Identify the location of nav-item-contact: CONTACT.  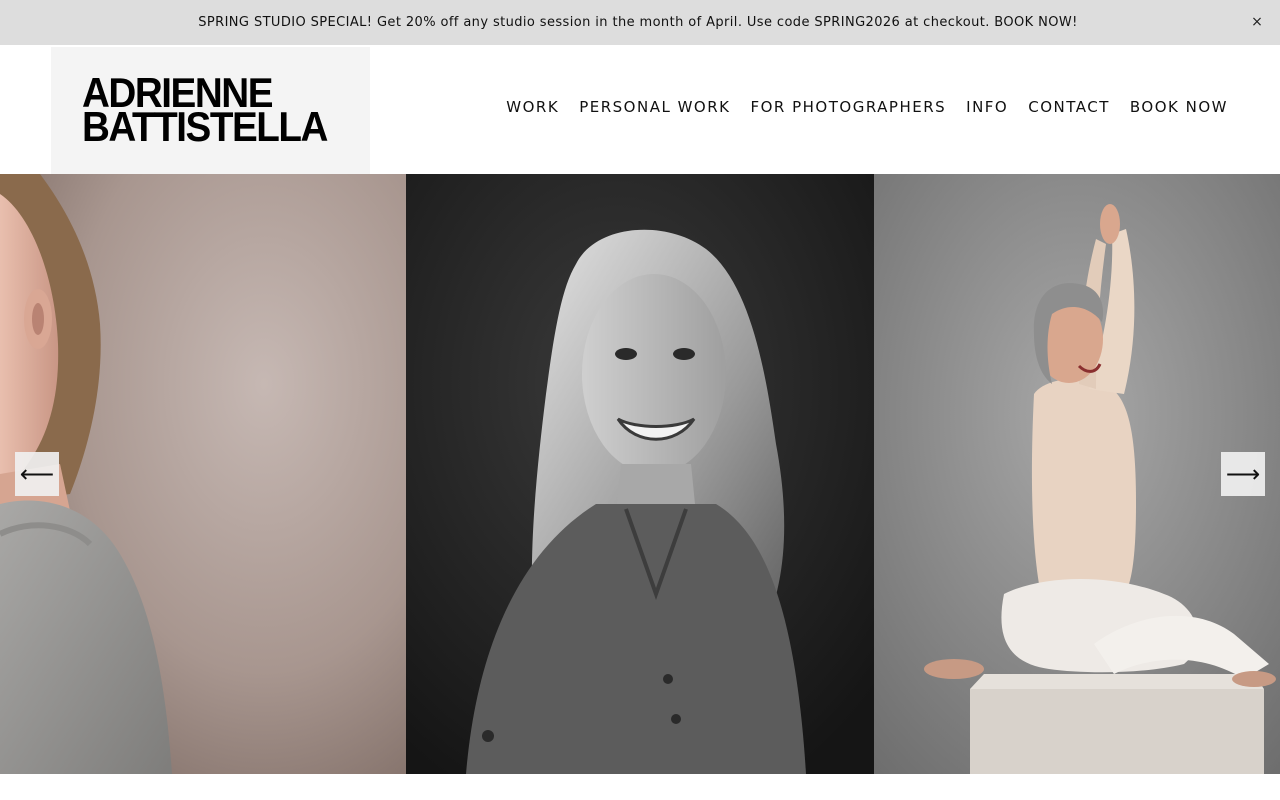
(1069, 107).